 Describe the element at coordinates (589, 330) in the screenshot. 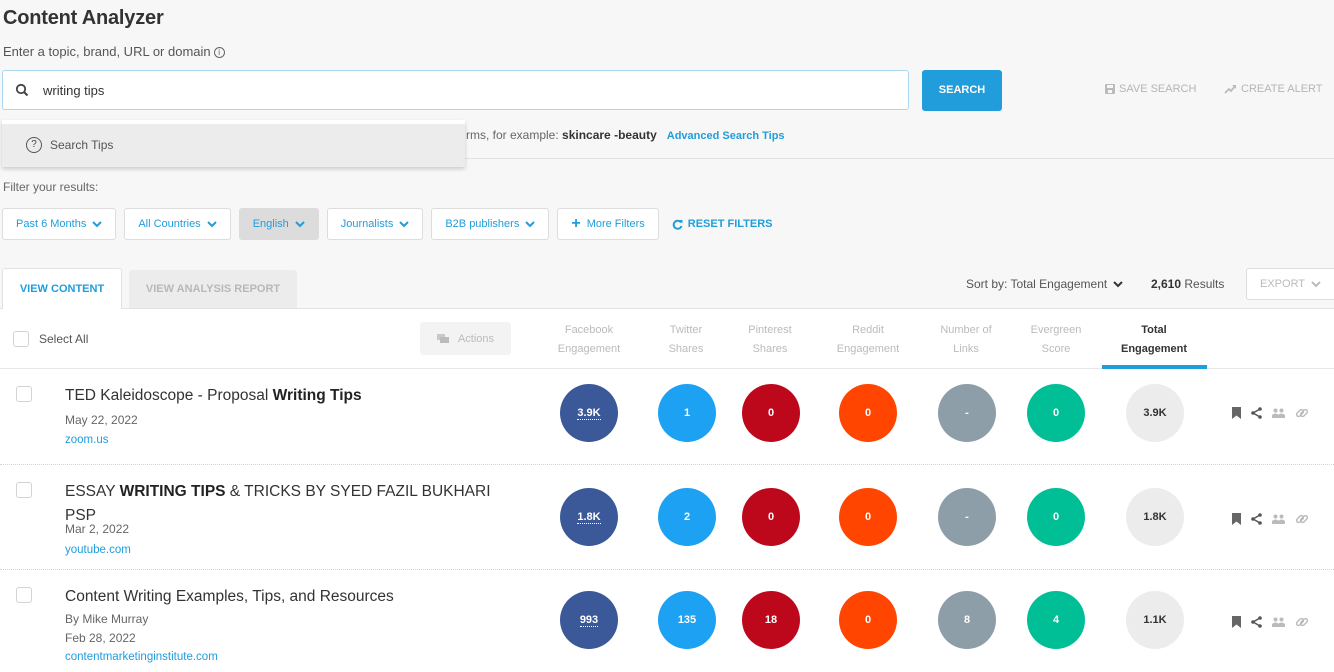

I see `col-line1: Facebook` at that location.